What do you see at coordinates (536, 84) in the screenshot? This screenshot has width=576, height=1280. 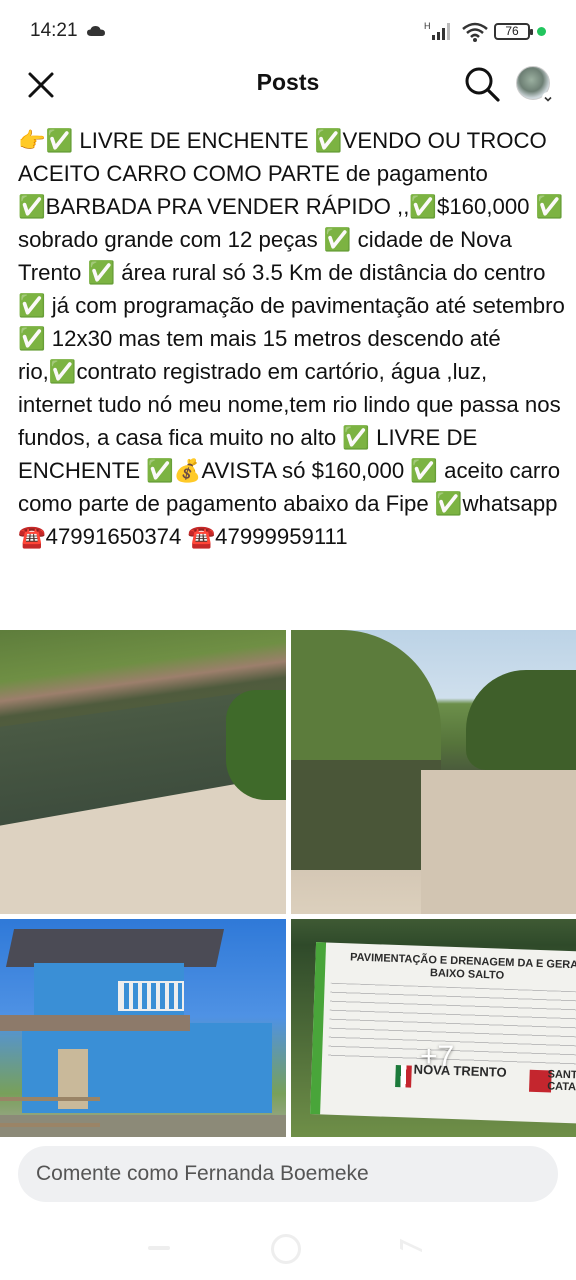 I see `profile-menu-button` at bounding box center [536, 84].